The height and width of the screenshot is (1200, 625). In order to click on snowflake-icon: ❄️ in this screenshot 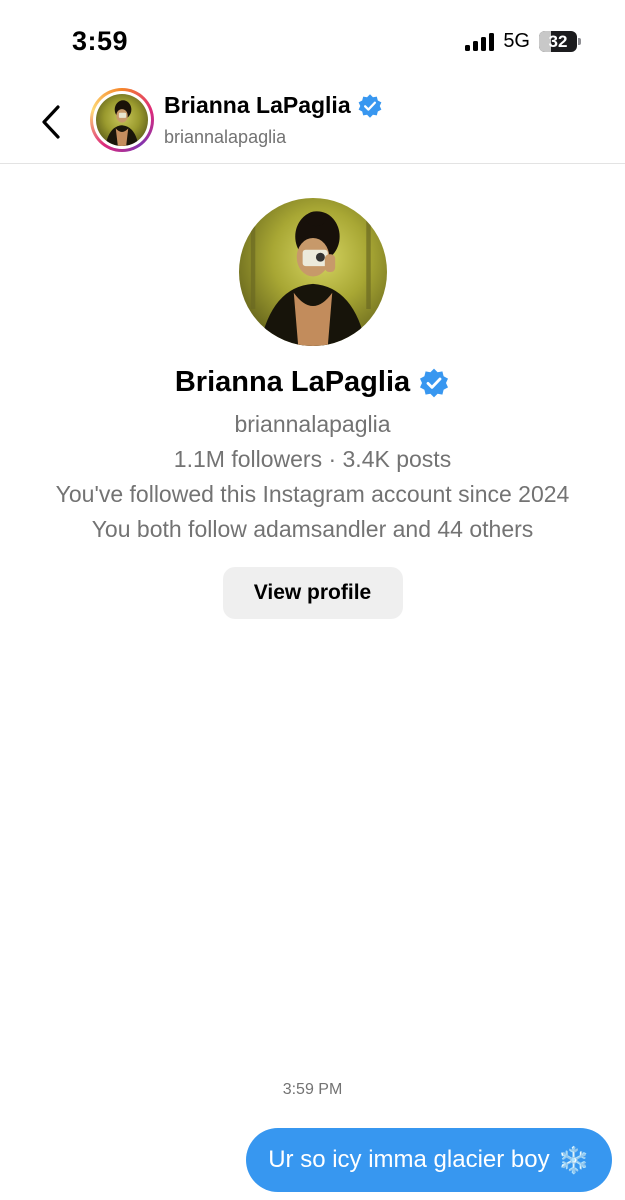, I will do `click(573, 1159)`.